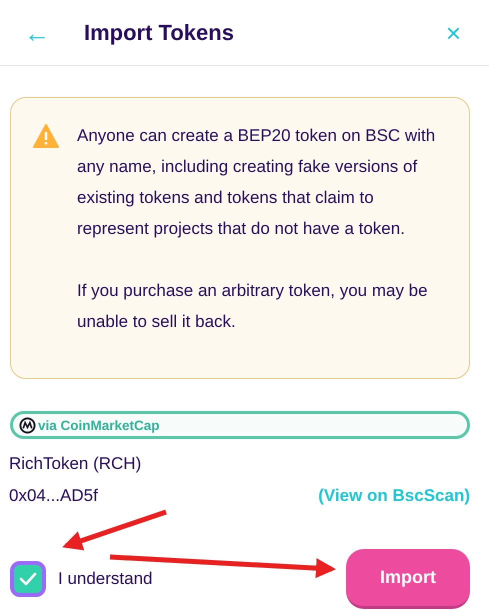  Describe the element at coordinates (99, 425) in the screenshot. I see `source-label: via CoinMarketCap` at that location.